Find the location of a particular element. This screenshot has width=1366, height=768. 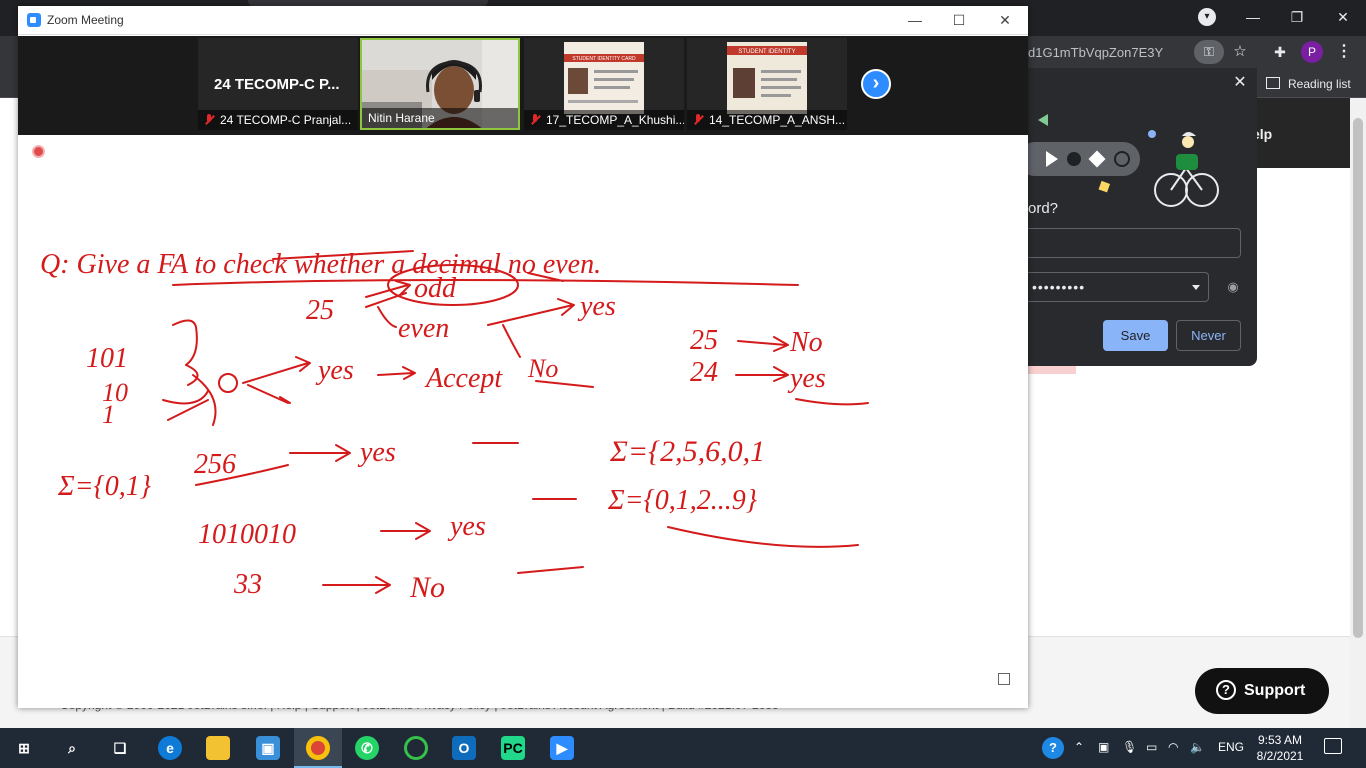

chrome-icon is located at coordinates (318, 748).